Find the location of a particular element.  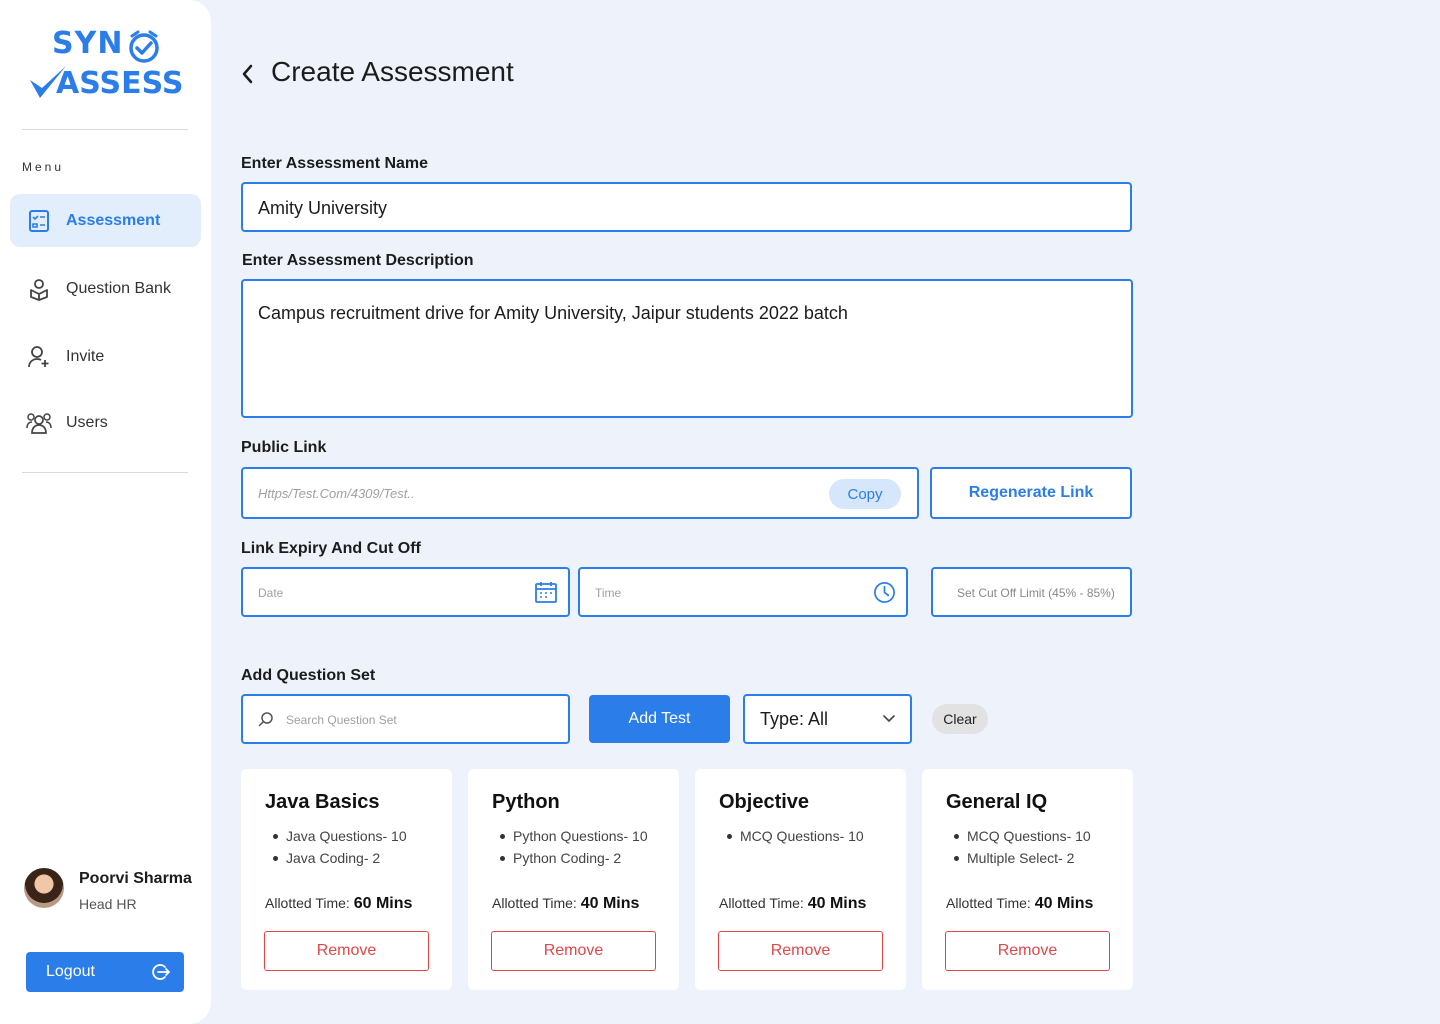

expiry-time-input: Time is located at coordinates (743, 592).